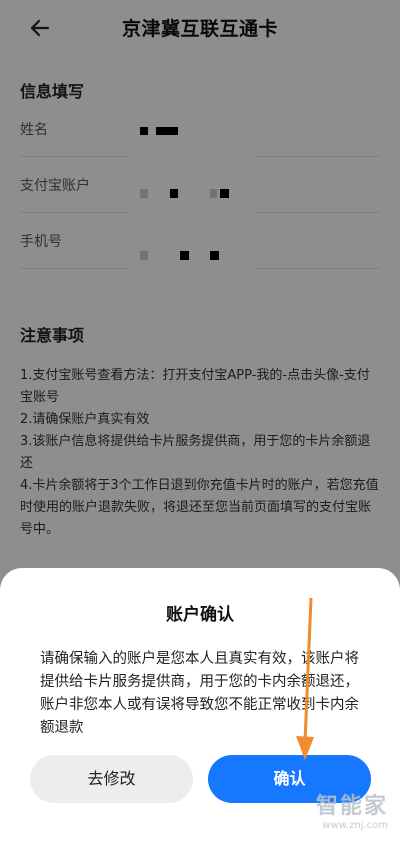 The height and width of the screenshot is (849, 400). Describe the element at coordinates (111, 779) in the screenshot. I see `edit-button: 去修改` at that location.